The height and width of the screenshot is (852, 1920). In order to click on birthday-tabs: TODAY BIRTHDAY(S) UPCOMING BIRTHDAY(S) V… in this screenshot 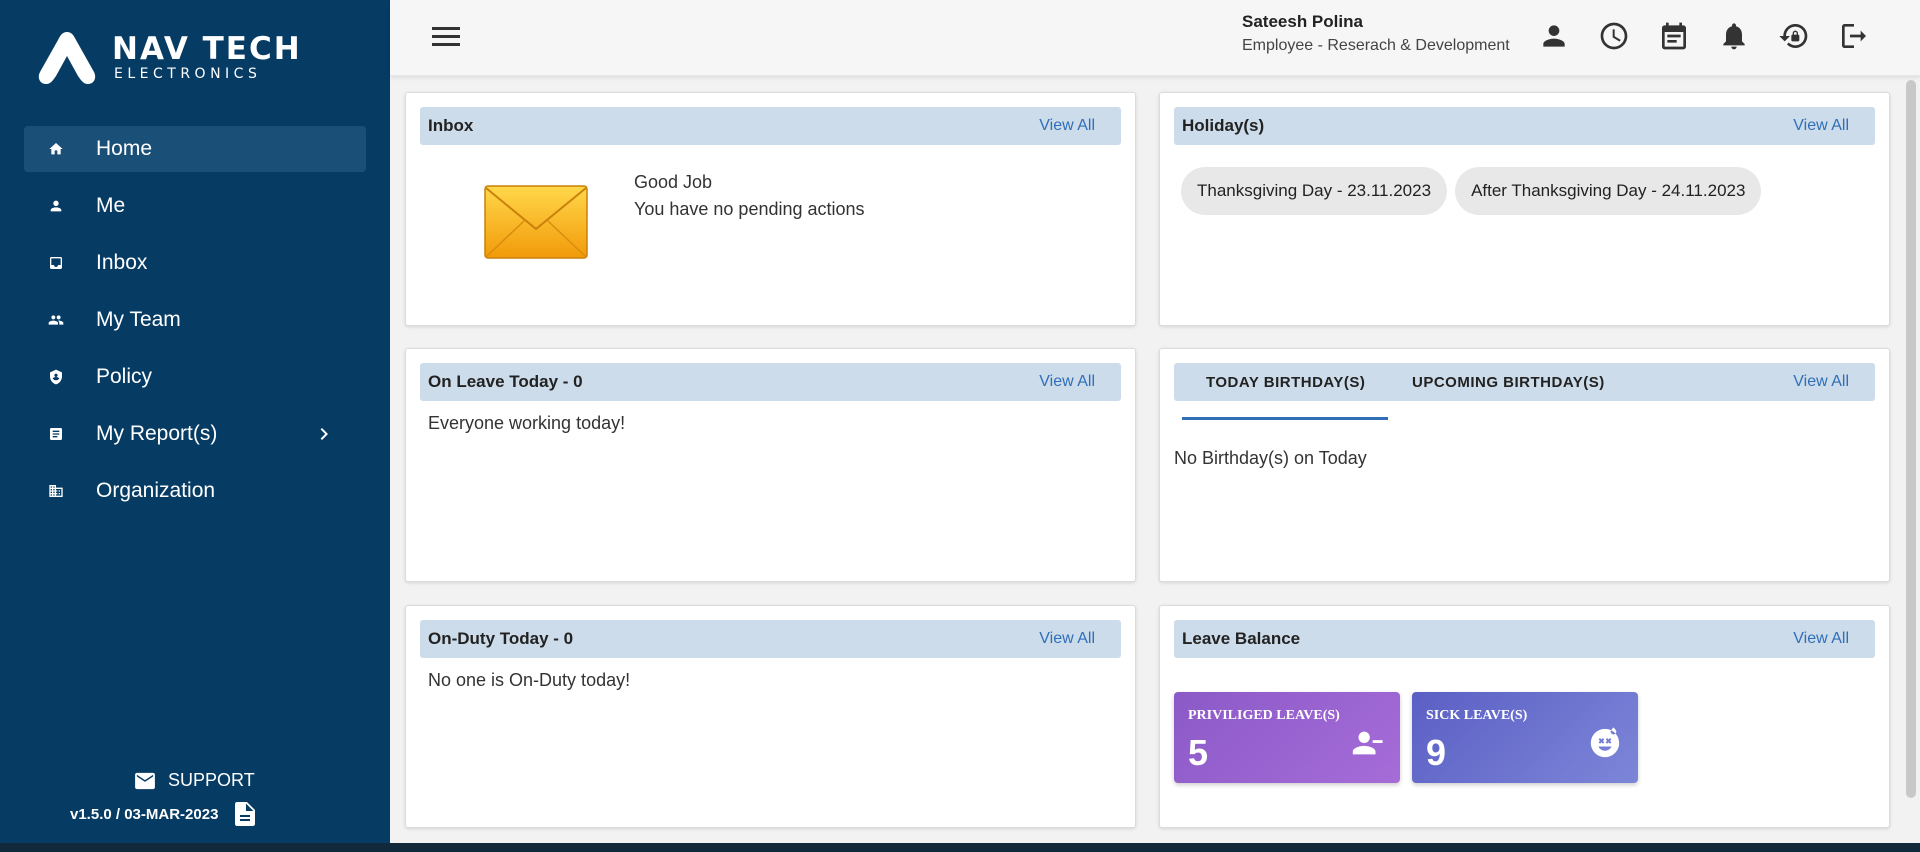, I will do `click(1524, 382)`.